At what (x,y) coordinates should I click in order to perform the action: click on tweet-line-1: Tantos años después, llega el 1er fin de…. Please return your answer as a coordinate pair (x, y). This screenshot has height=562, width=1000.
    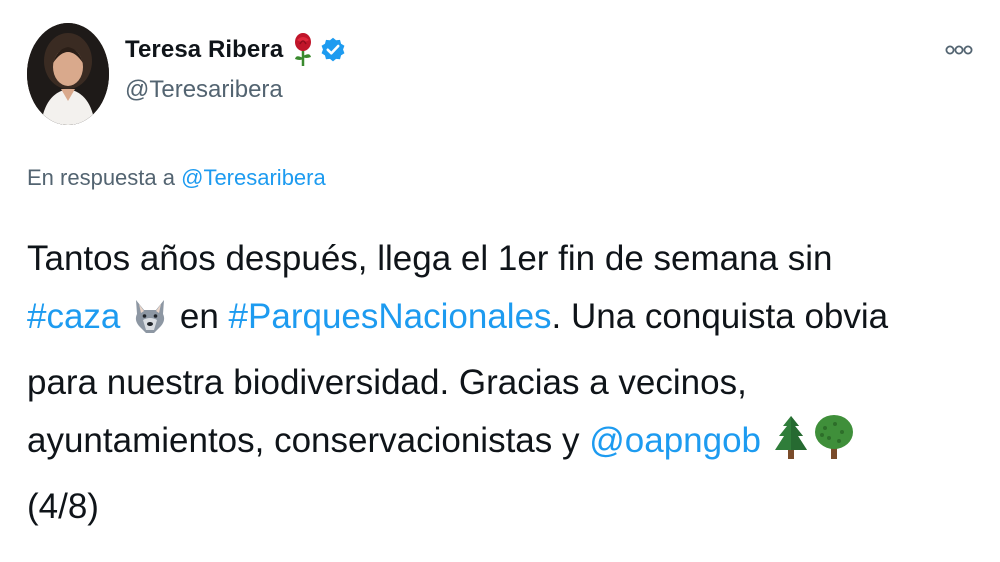
    Looking at the image, I should click on (502, 259).